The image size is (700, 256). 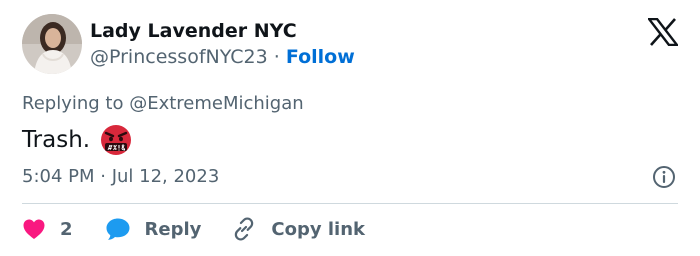 What do you see at coordinates (120, 177) in the screenshot?
I see `tweet-timestamp: 5:04 PM · Jul 12, 2023` at bounding box center [120, 177].